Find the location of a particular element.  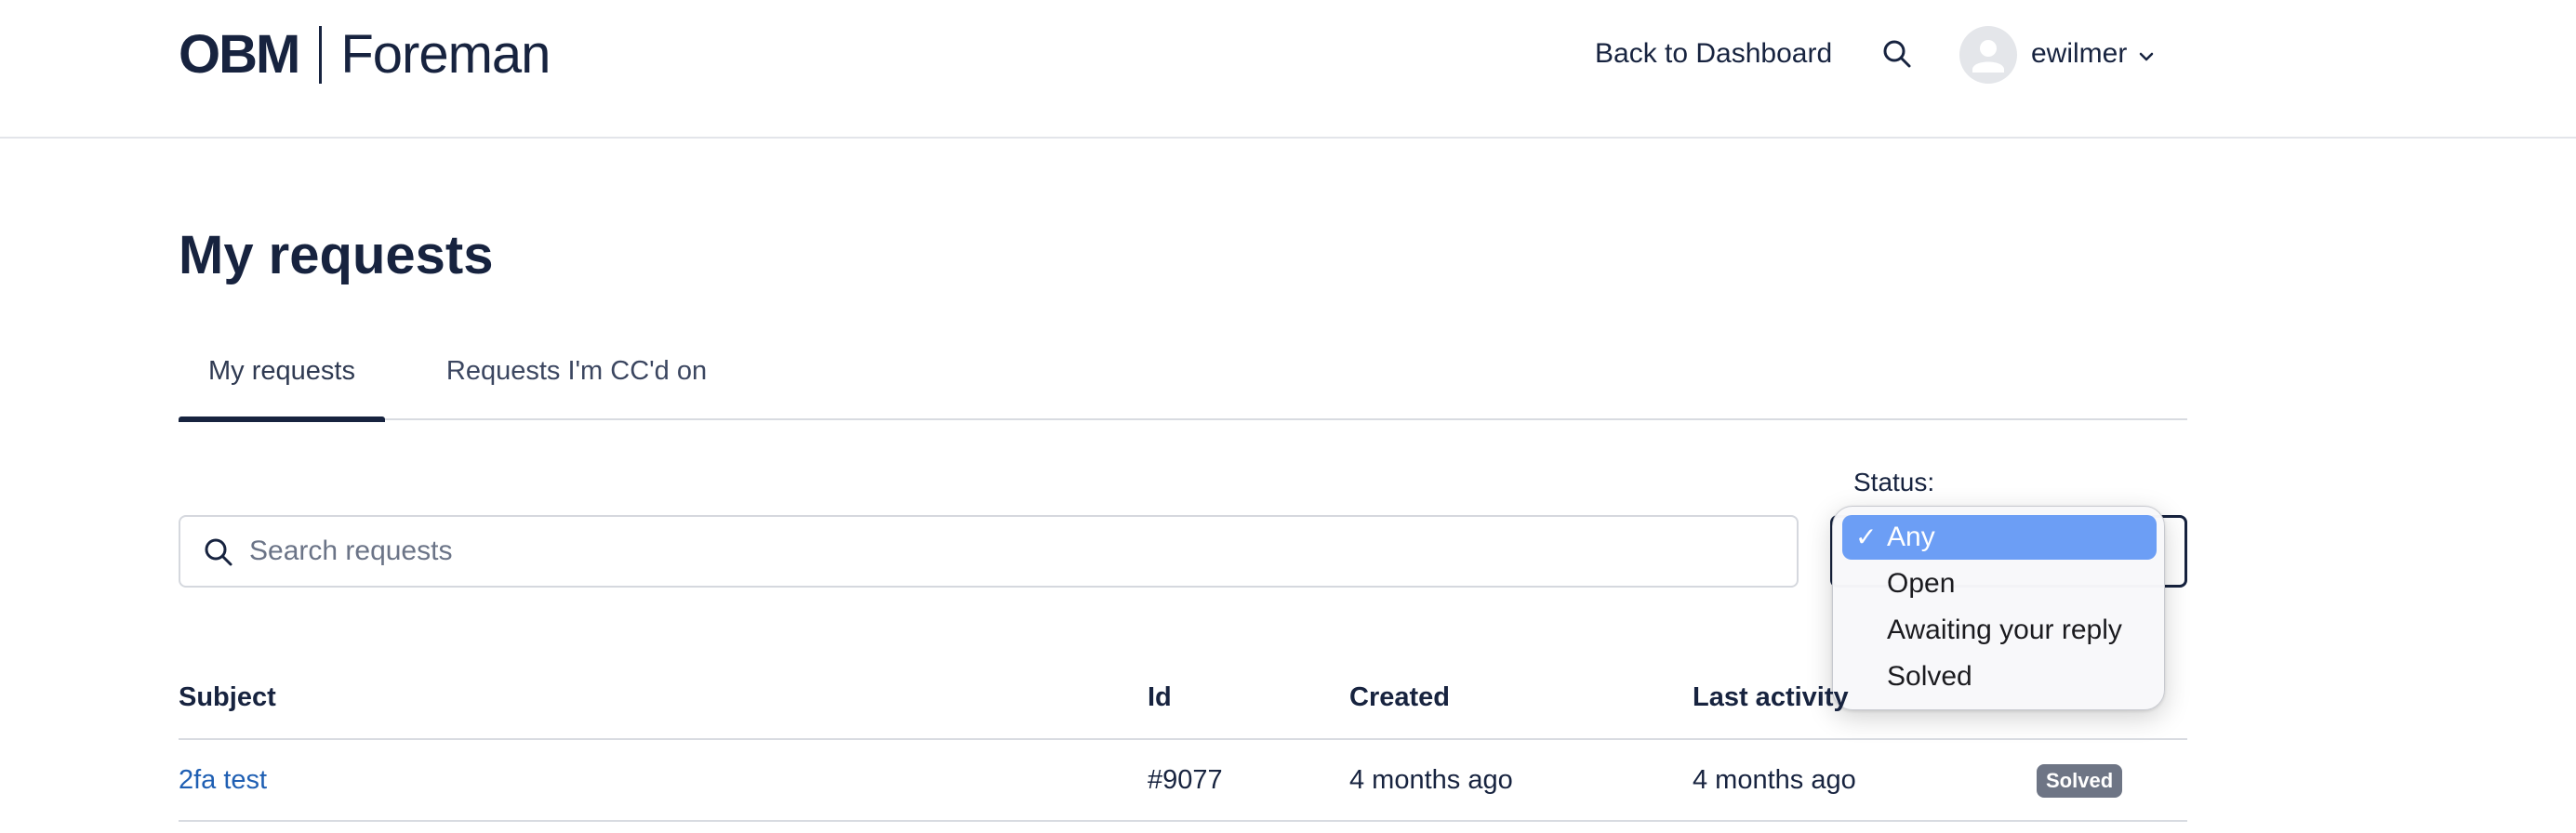

search-requests-box is located at coordinates (989, 551).